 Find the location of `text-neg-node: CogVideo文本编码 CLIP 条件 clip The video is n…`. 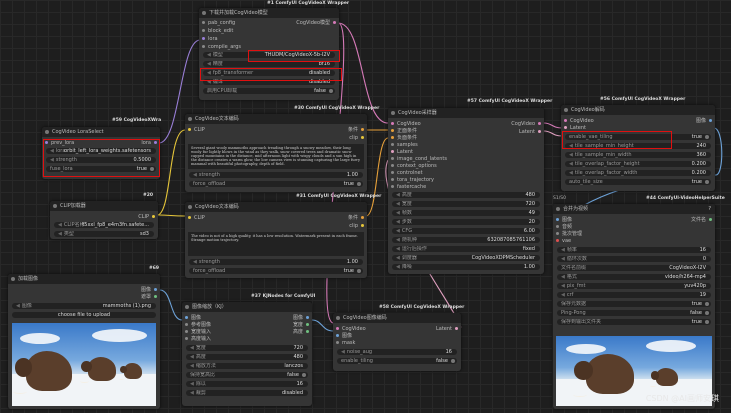

text-neg-node: CogVideo文本编码 CLIP 条件 clip The video is n… is located at coordinates (276, 240).